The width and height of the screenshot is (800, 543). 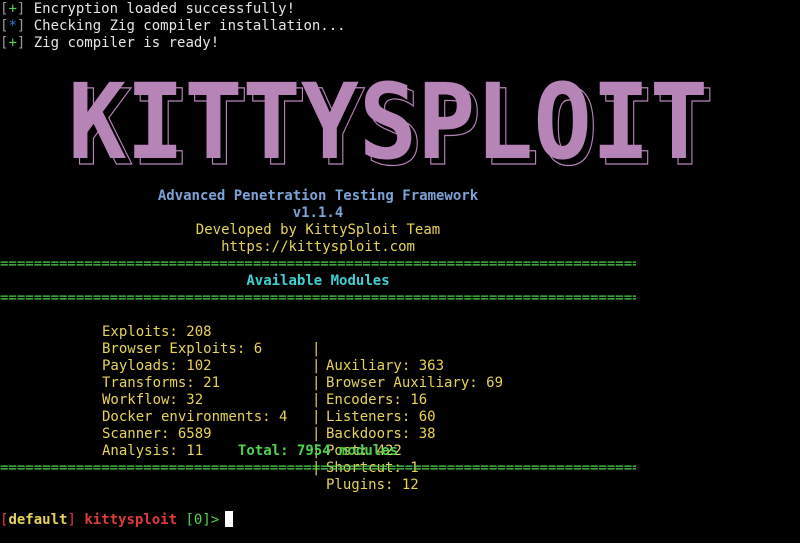 I want to click on command-prompt: [default] kittysploit [0]>, so click(x=117, y=519).